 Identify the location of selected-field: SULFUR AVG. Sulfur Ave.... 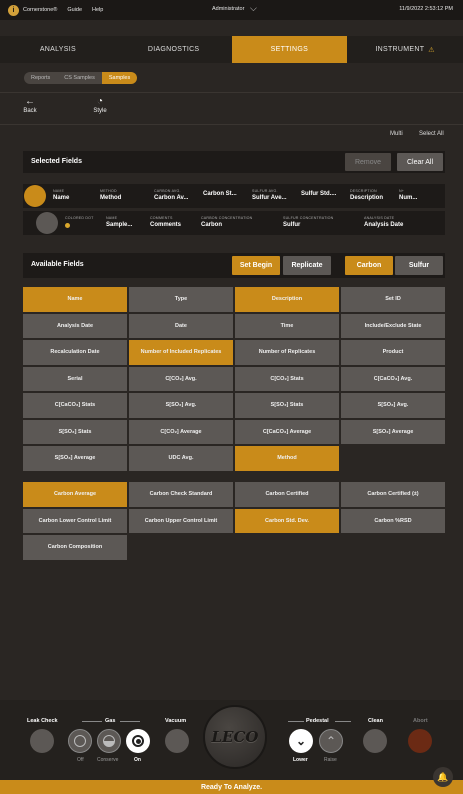
(269, 195).